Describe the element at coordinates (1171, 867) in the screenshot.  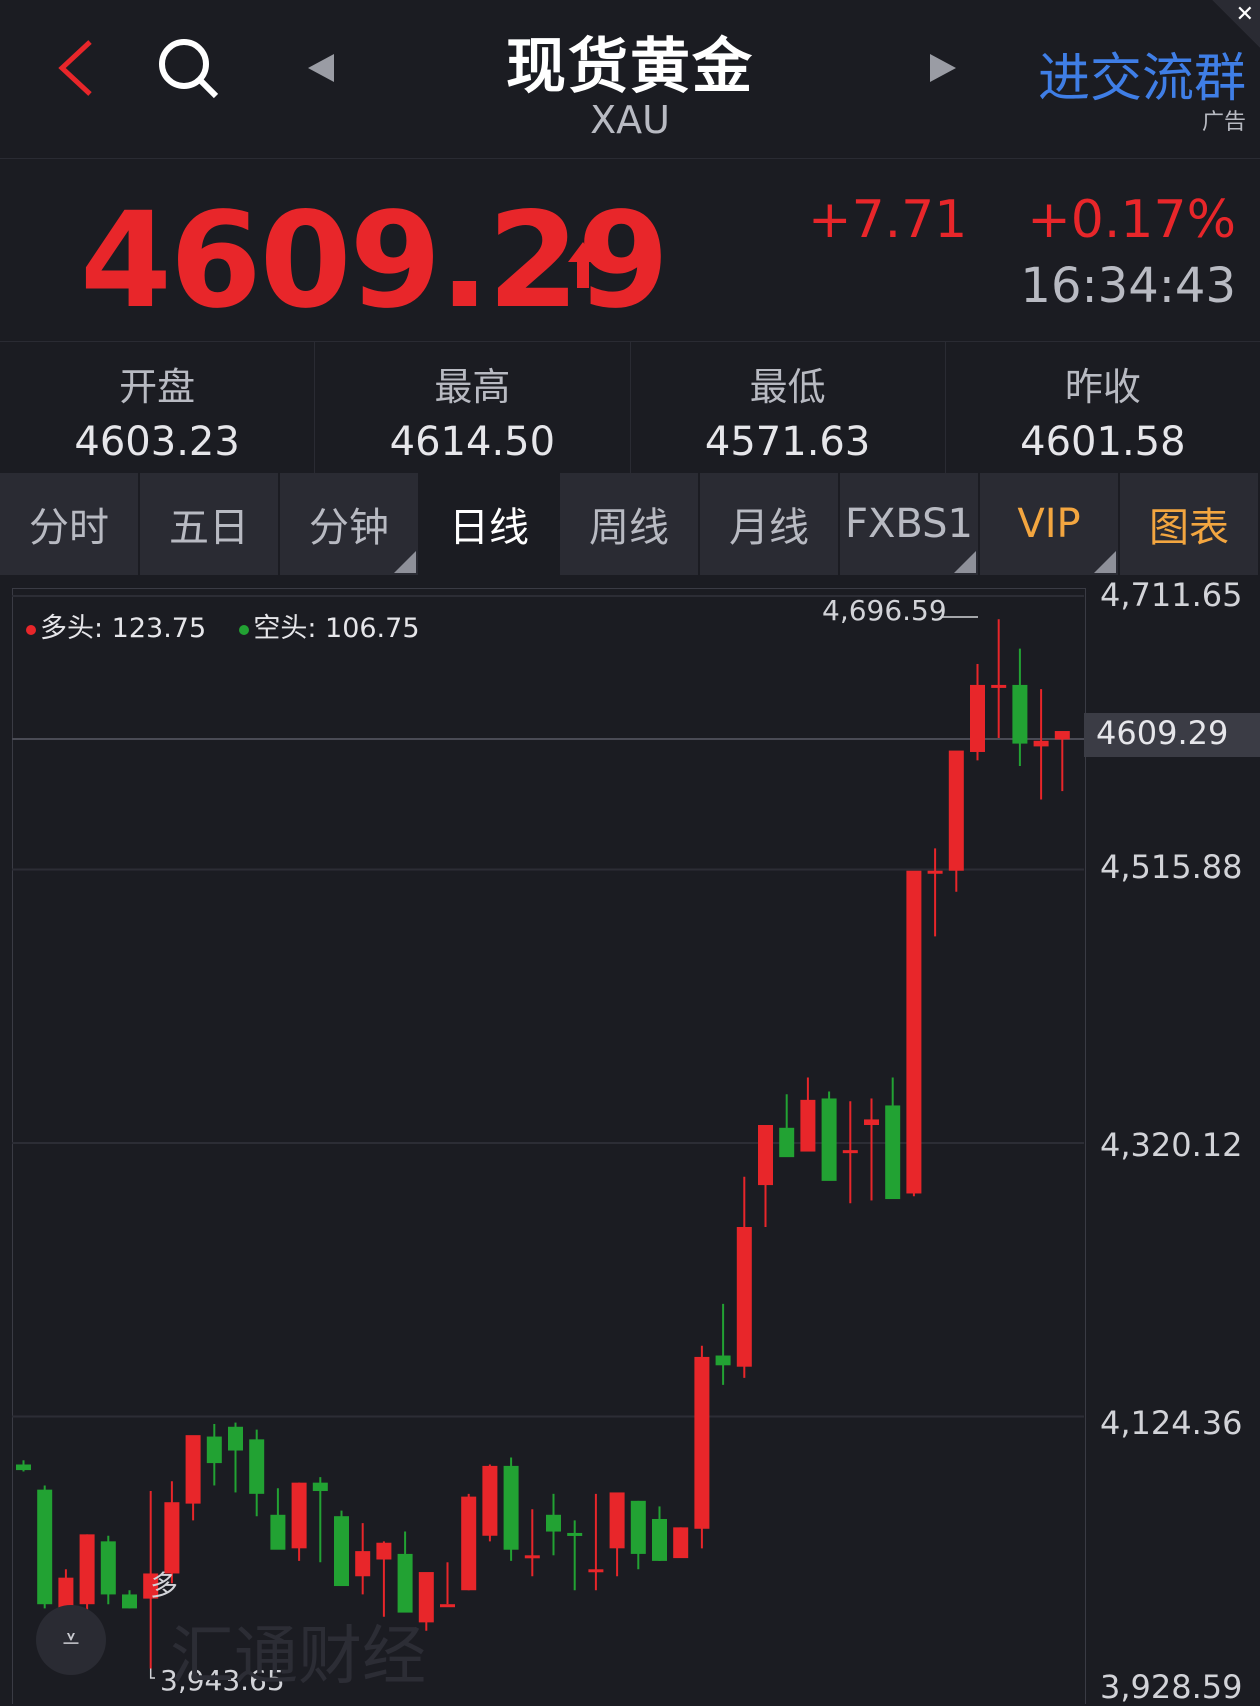
I see `y-tick-label: 4,515.88` at that location.